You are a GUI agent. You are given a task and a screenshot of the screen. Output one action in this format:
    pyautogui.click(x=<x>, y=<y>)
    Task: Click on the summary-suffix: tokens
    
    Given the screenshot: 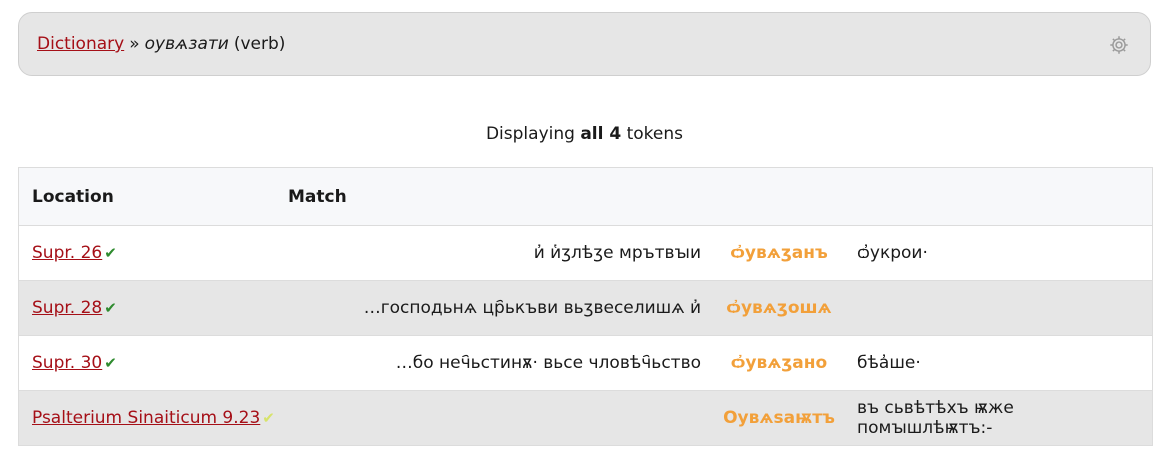 What is the action you would take?
    pyautogui.click(x=655, y=134)
    